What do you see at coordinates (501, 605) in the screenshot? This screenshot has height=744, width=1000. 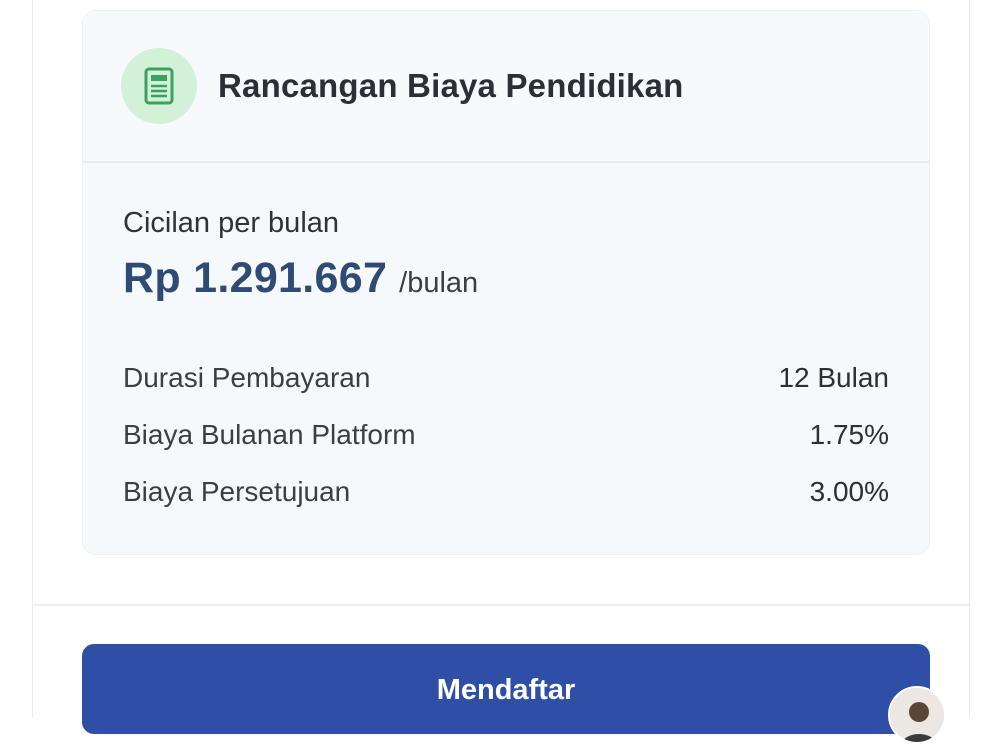 I see `section-divider` at bounding box center [501, 605].